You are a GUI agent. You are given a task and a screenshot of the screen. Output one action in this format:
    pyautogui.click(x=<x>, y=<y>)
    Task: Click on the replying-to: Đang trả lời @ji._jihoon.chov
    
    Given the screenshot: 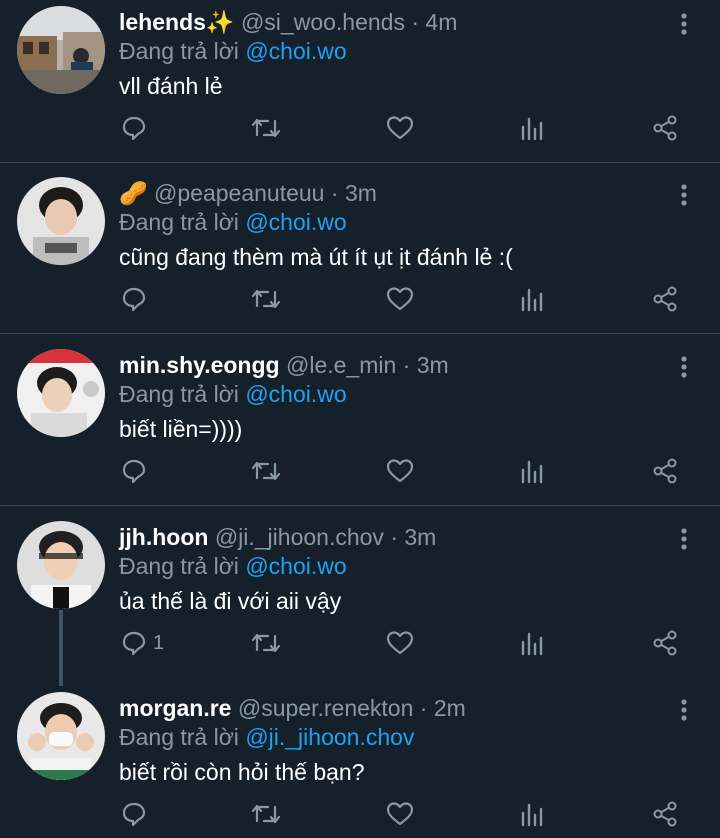 What is the action you would take?
    pyautogui.click(x=266, y=737)
    